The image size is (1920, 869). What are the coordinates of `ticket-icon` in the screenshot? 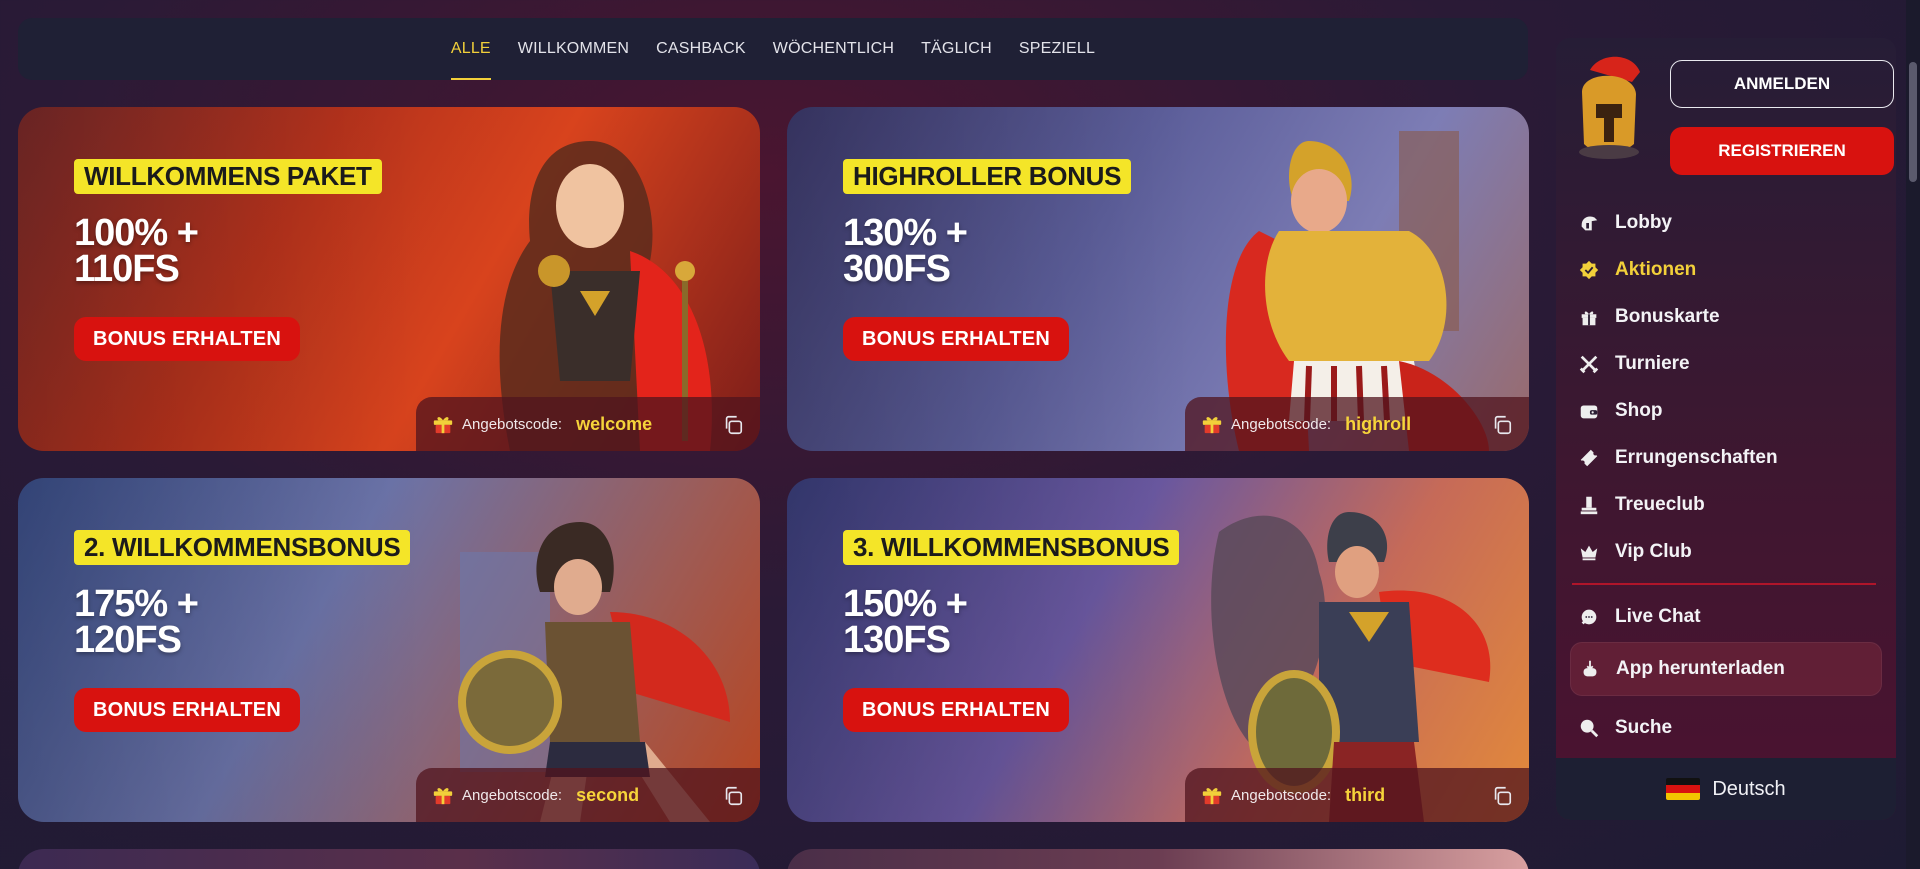 It's located at (1589, 457).